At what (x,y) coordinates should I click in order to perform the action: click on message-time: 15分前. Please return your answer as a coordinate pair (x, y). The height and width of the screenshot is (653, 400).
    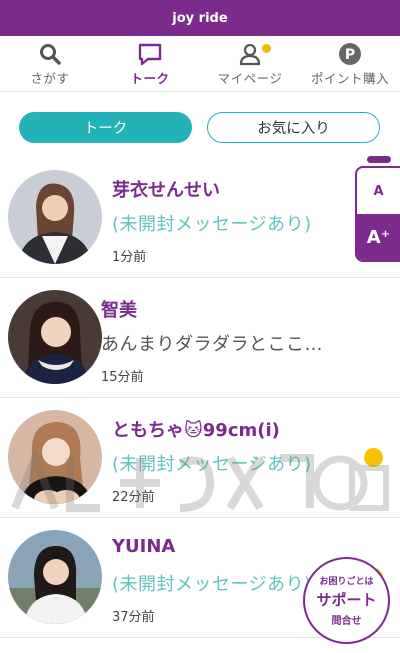
    Looking at the image, I should click on (122, 377).